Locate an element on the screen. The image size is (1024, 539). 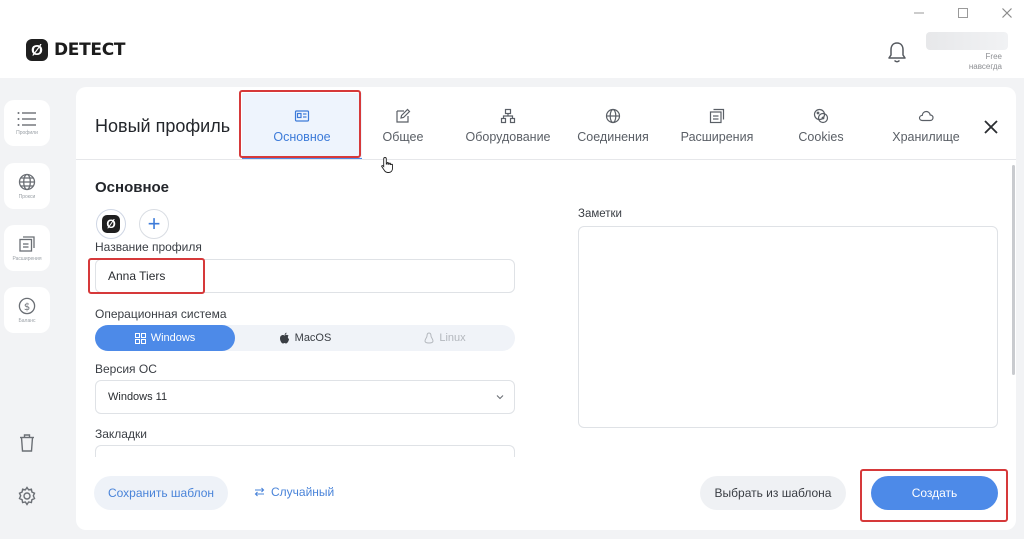
edit-icon is located at coordinates (403, 115).